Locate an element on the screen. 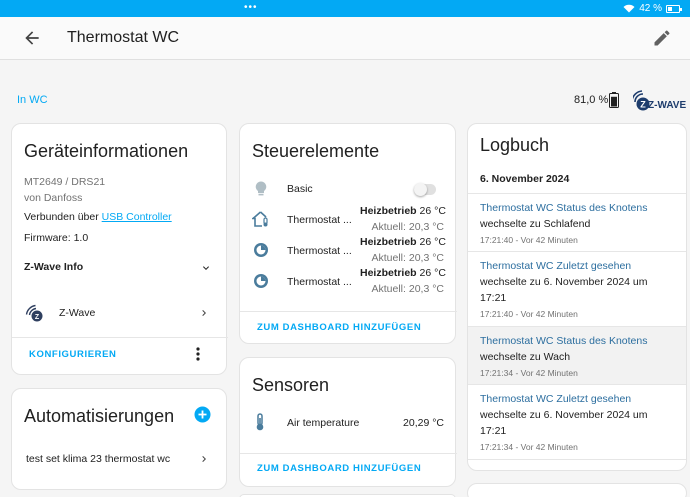 Image resolution: width=690 pixels, height=497 pixels. multitask-dots: ••• is located at coordinates (251, 8).